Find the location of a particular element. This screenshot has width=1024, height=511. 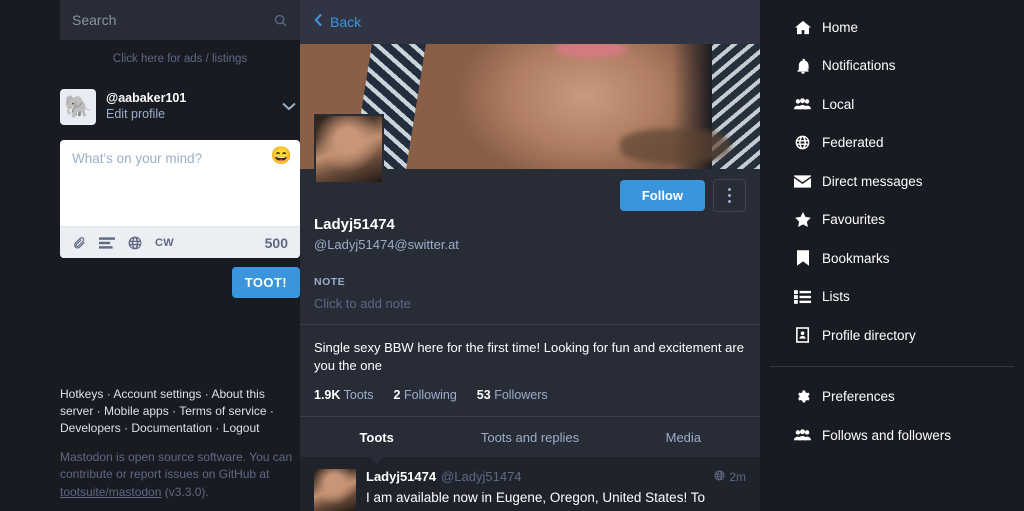

stat-followers: 53 Followers is located at coordinates (512, 395).